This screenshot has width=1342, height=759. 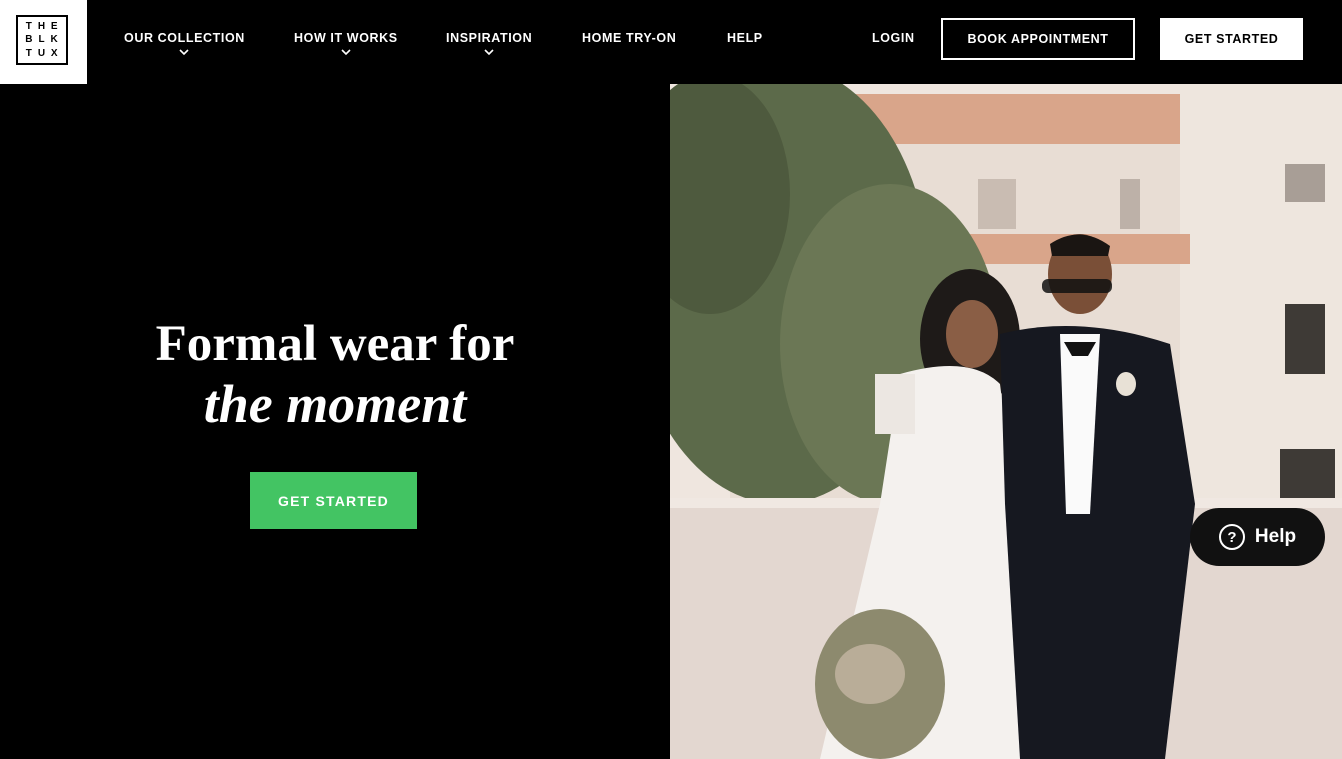 I want to click on nav-label: HOW IT WORKS, so click(x=346, y=38).